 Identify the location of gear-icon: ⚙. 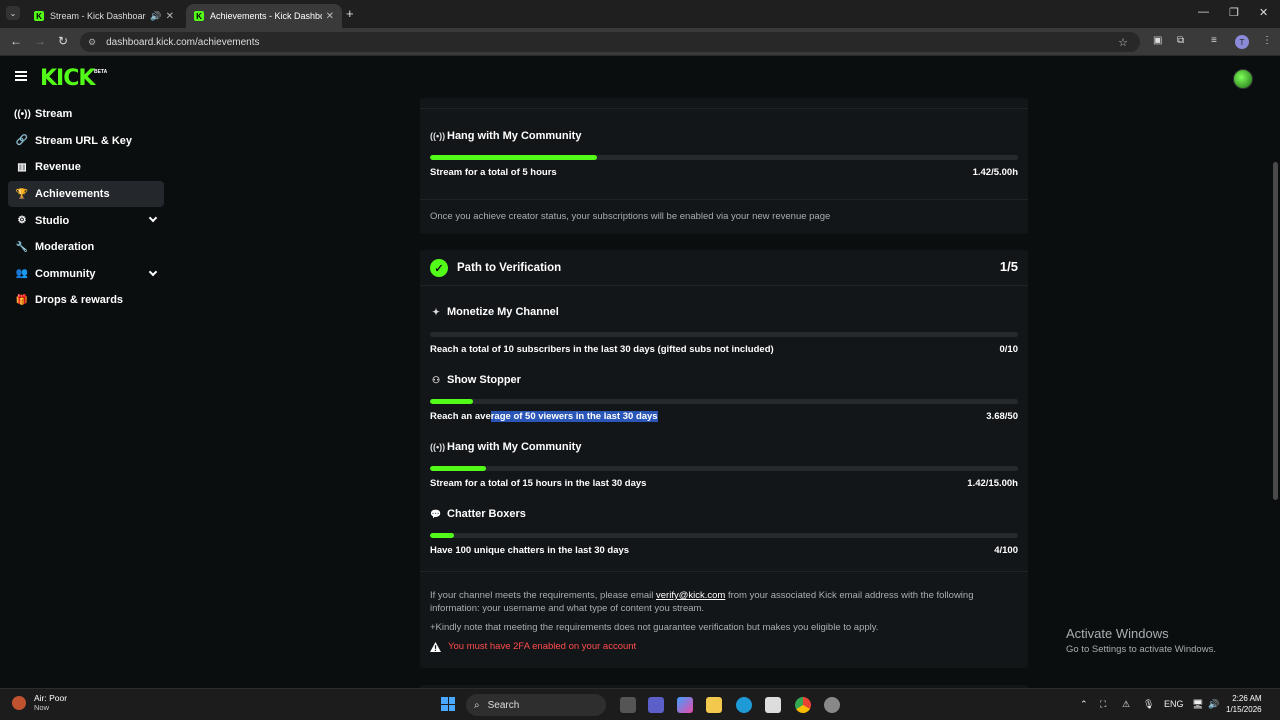
(22, 221).